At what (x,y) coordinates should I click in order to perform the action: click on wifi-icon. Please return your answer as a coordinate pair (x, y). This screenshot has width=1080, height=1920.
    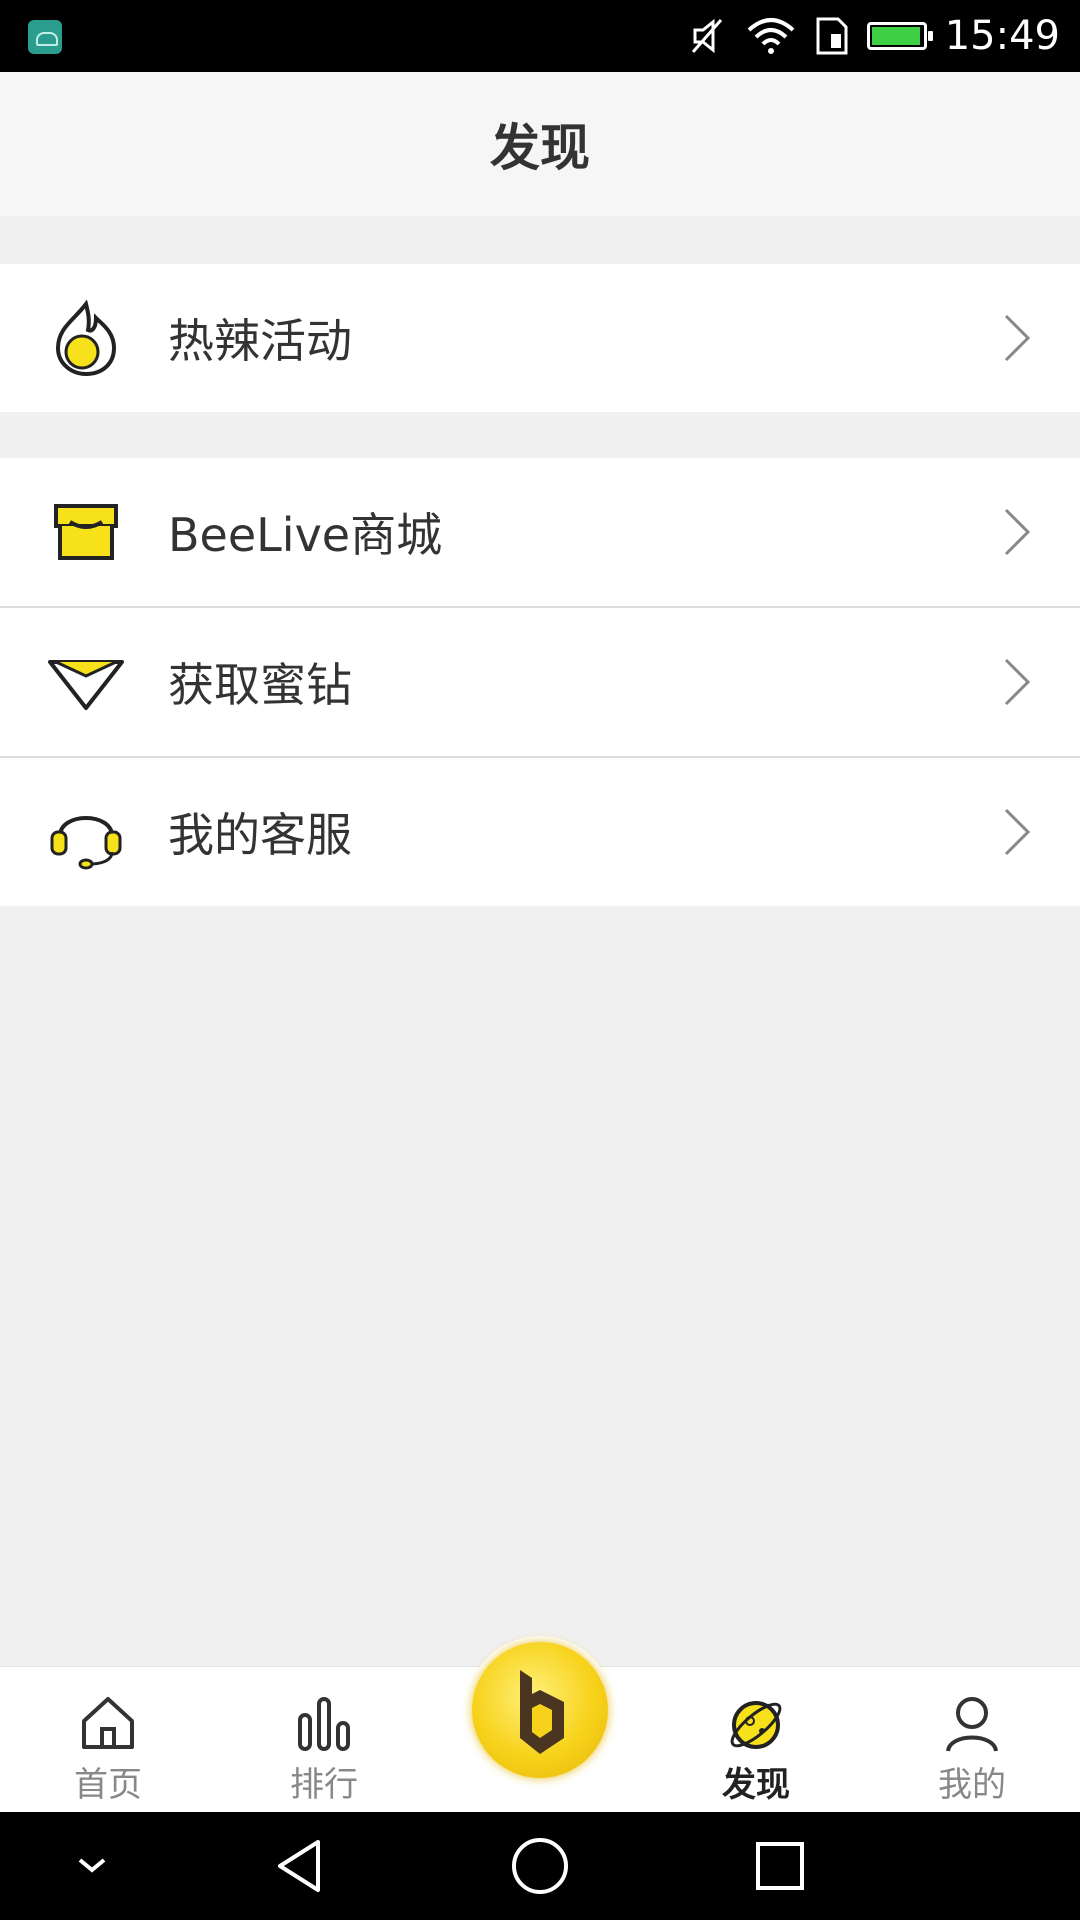
    Looking at the image, I should click on (771, 36).